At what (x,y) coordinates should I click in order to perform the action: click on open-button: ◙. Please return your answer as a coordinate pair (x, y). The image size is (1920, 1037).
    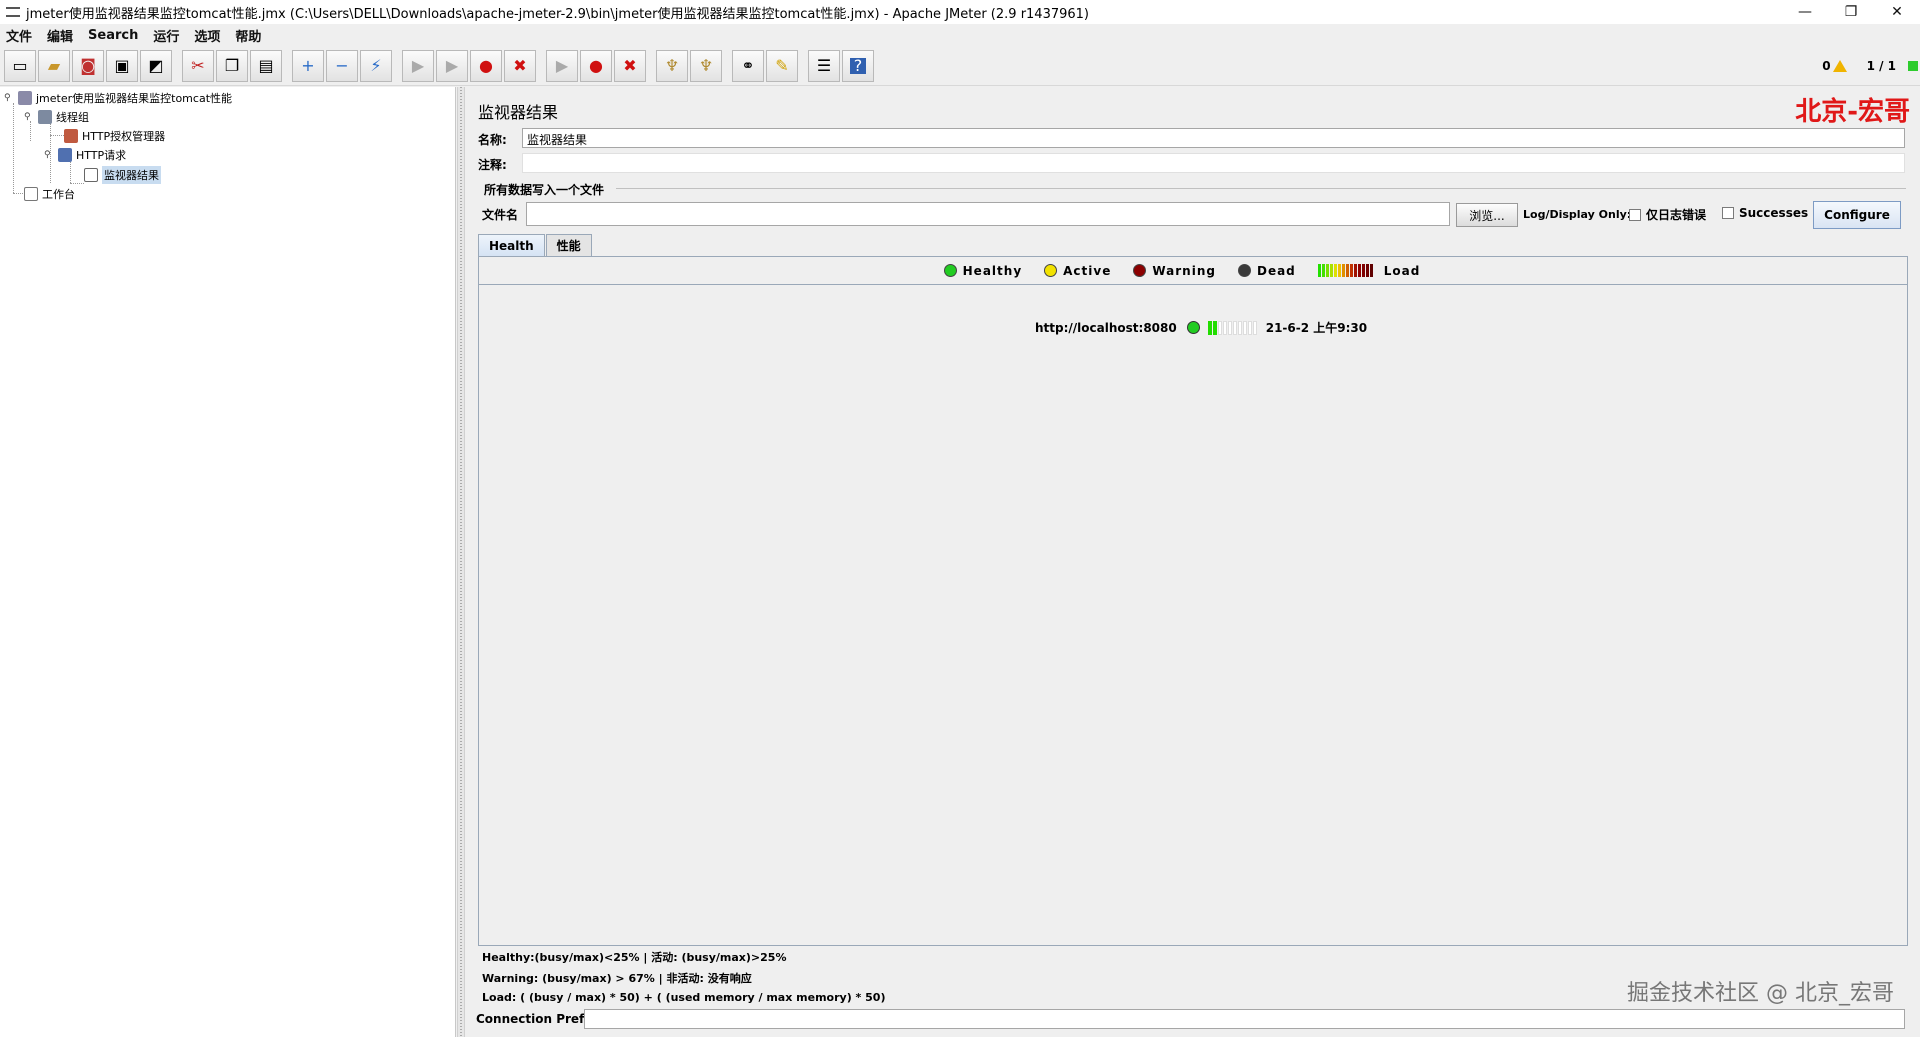
    Looking at the image, I should click on (88, 65).